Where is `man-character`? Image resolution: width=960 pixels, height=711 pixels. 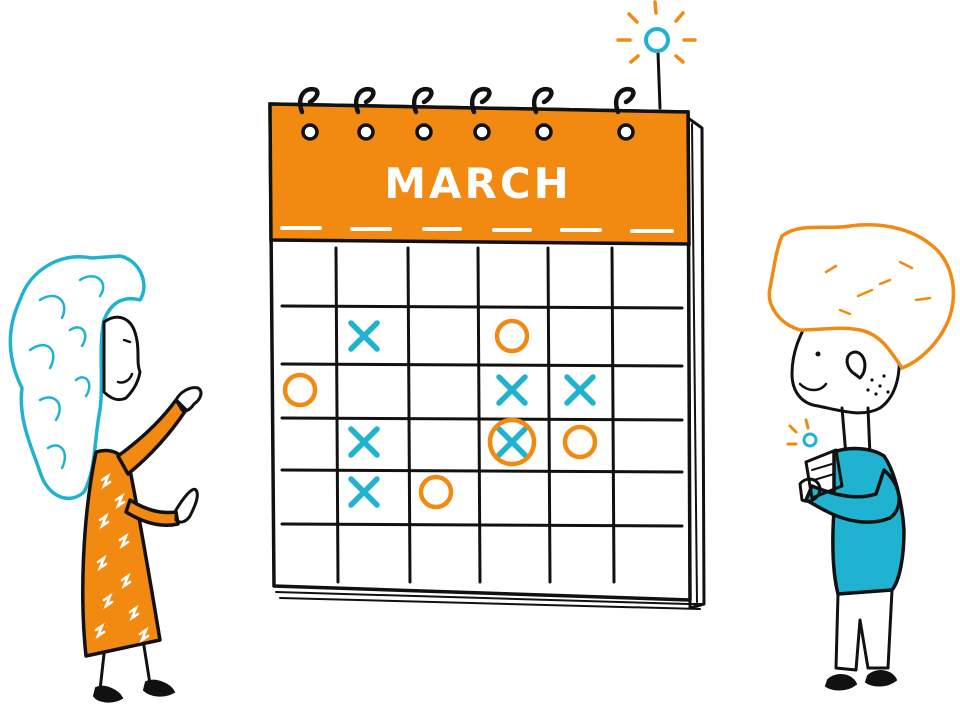
man-character is located at coordinates (861, 457).